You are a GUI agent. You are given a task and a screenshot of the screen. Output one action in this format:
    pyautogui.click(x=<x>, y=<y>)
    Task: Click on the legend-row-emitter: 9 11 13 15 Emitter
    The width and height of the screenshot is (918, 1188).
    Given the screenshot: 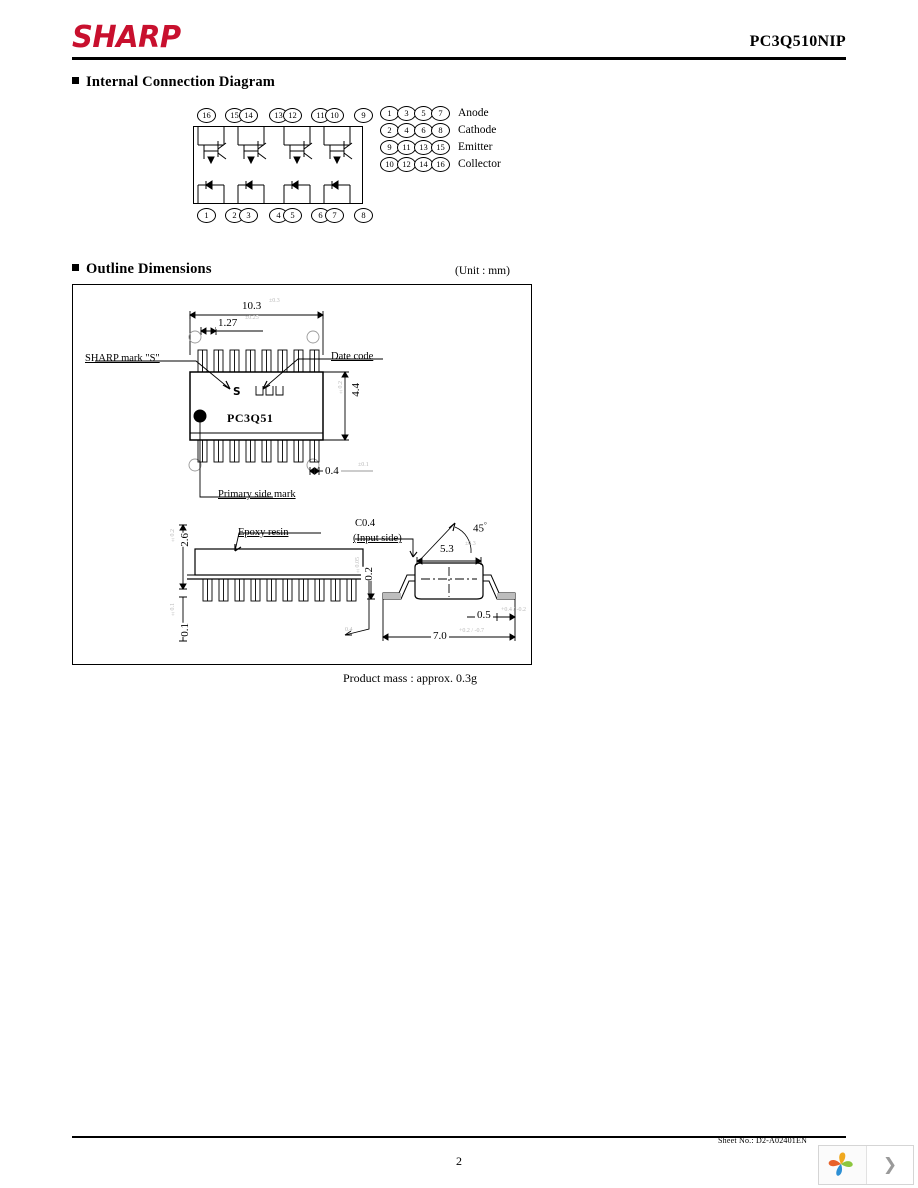 What is the action you would take?
    pyautogui.click(x=445, y=146)
    